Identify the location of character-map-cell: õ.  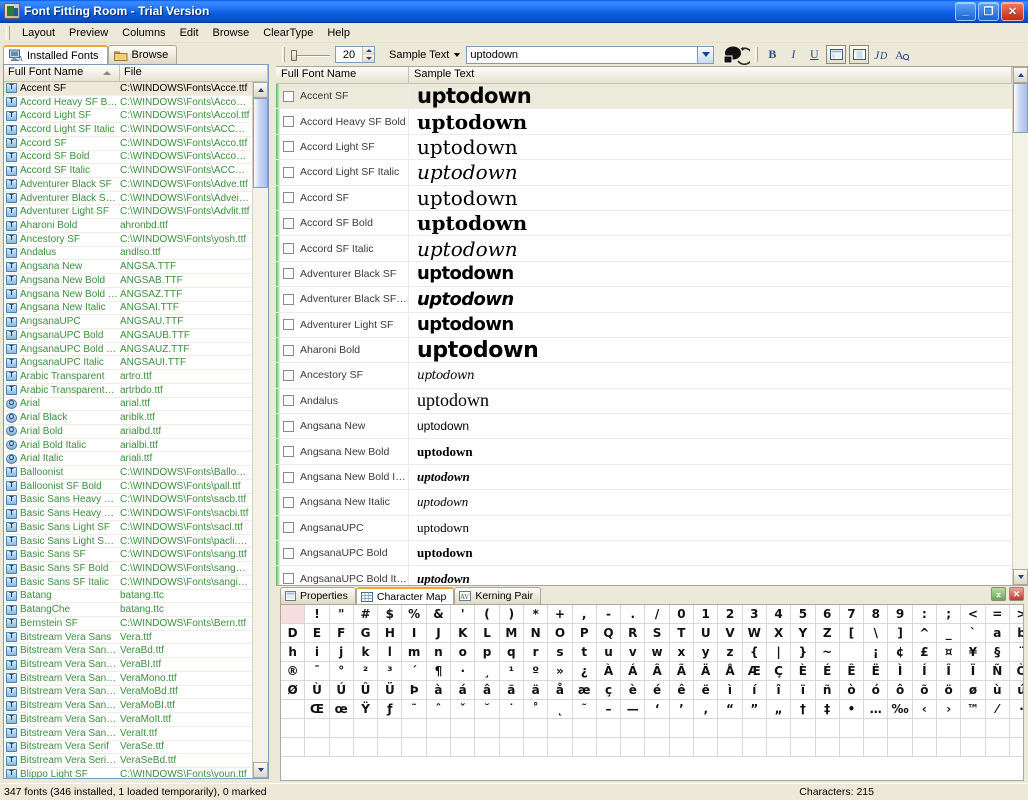
(925, 690).